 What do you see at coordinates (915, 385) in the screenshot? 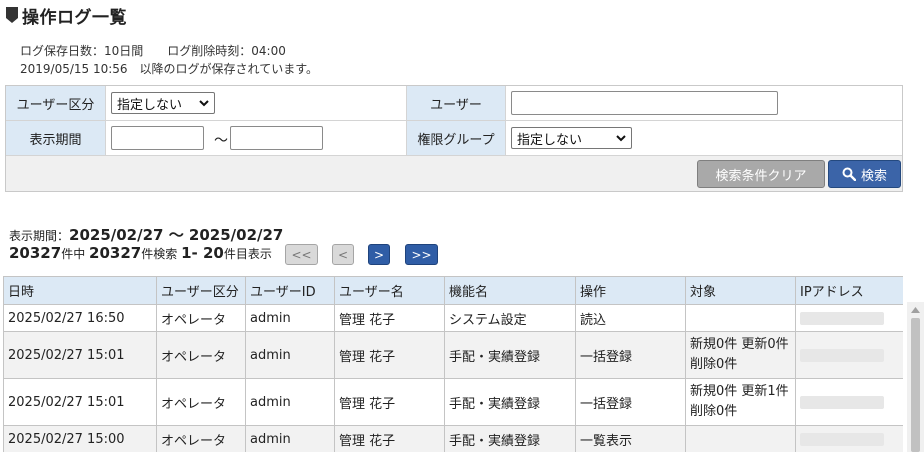
I see `scrollbar-thumb` at bounding box center [915, 385].